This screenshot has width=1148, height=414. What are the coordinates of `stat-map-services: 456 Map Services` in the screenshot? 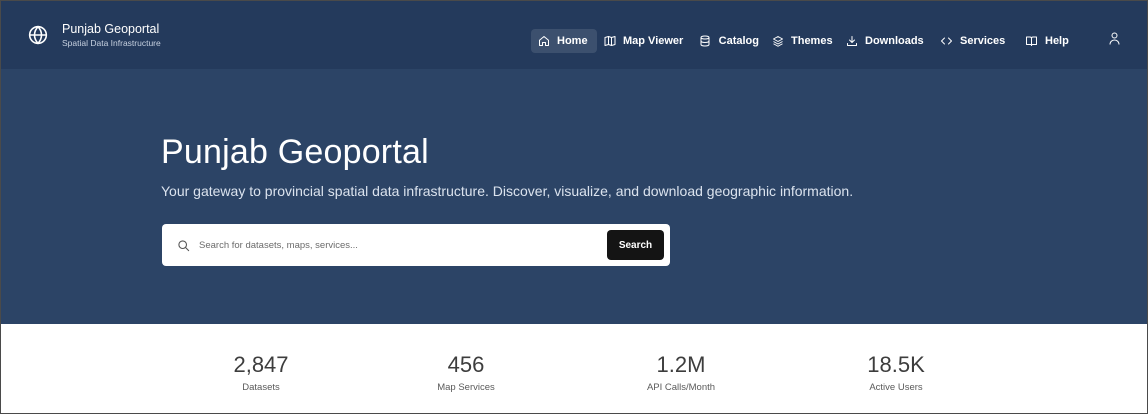 It's located at (466, 373).